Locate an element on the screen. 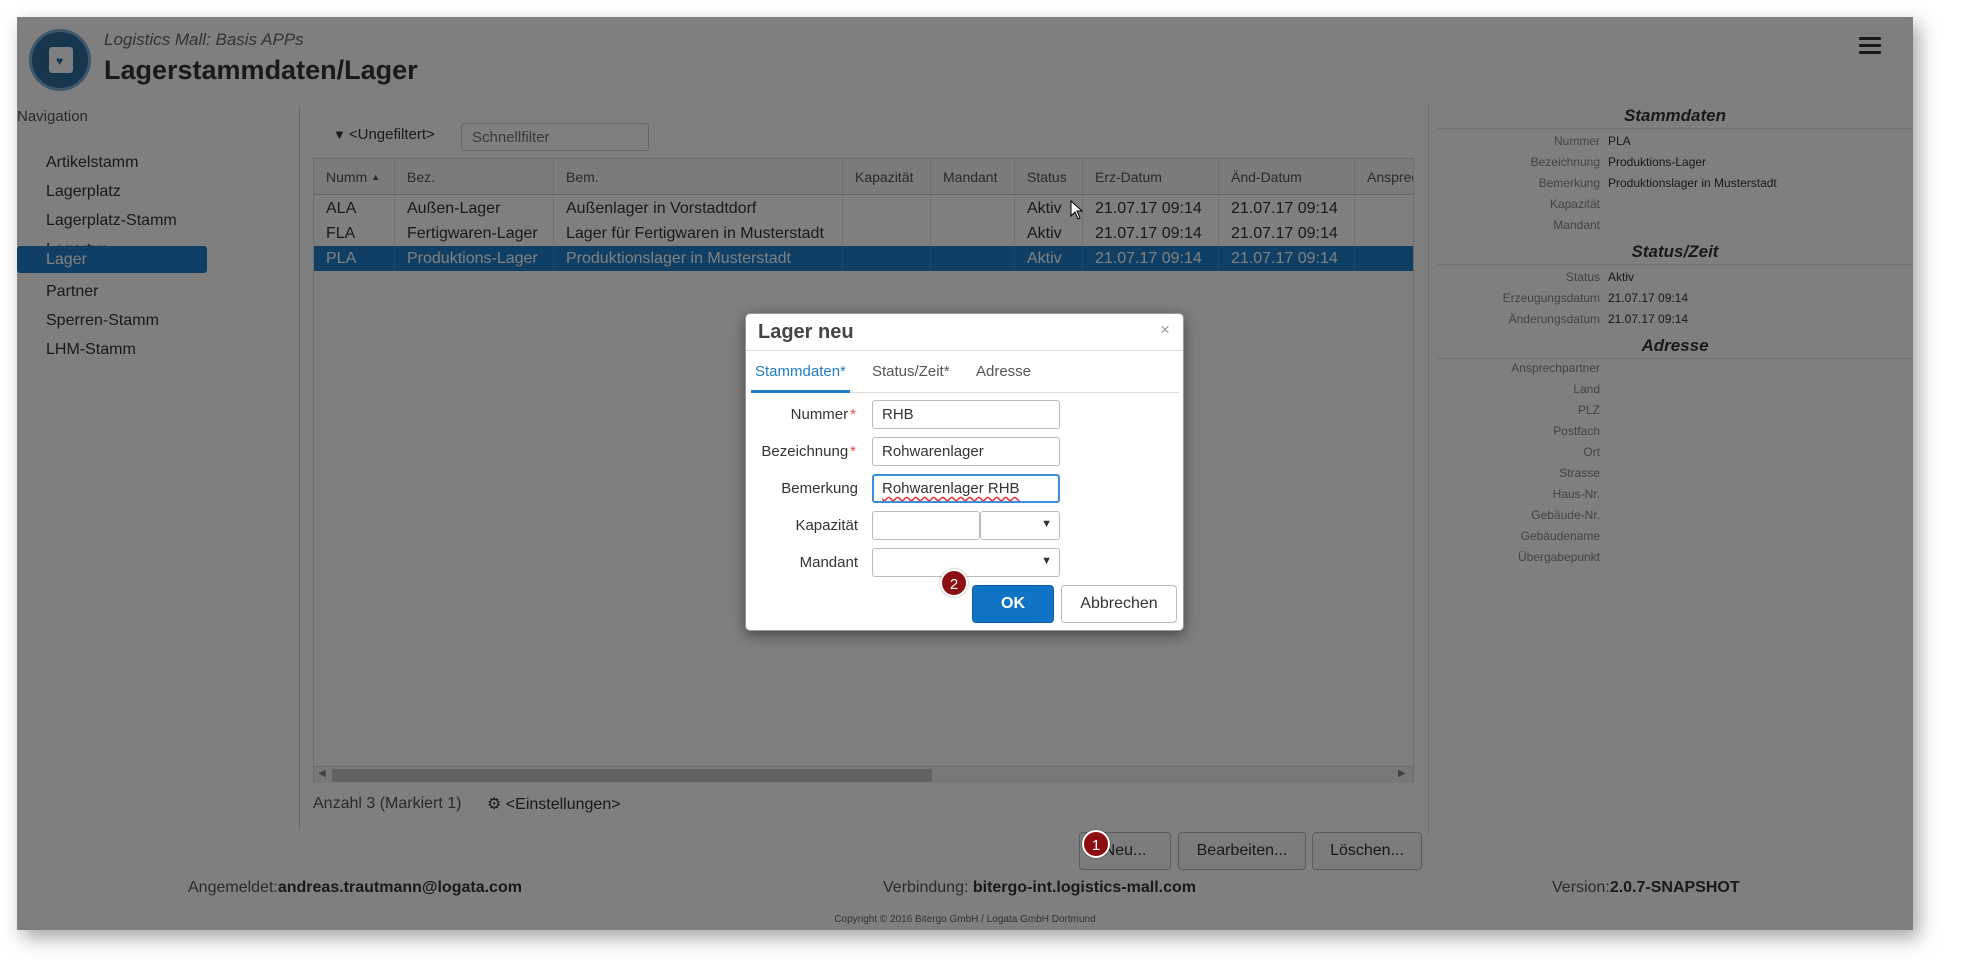 This screenshot has height=978, width=1961. bemerkung-input: Rohwarenlager RHB is located at coordinates (966, 488).